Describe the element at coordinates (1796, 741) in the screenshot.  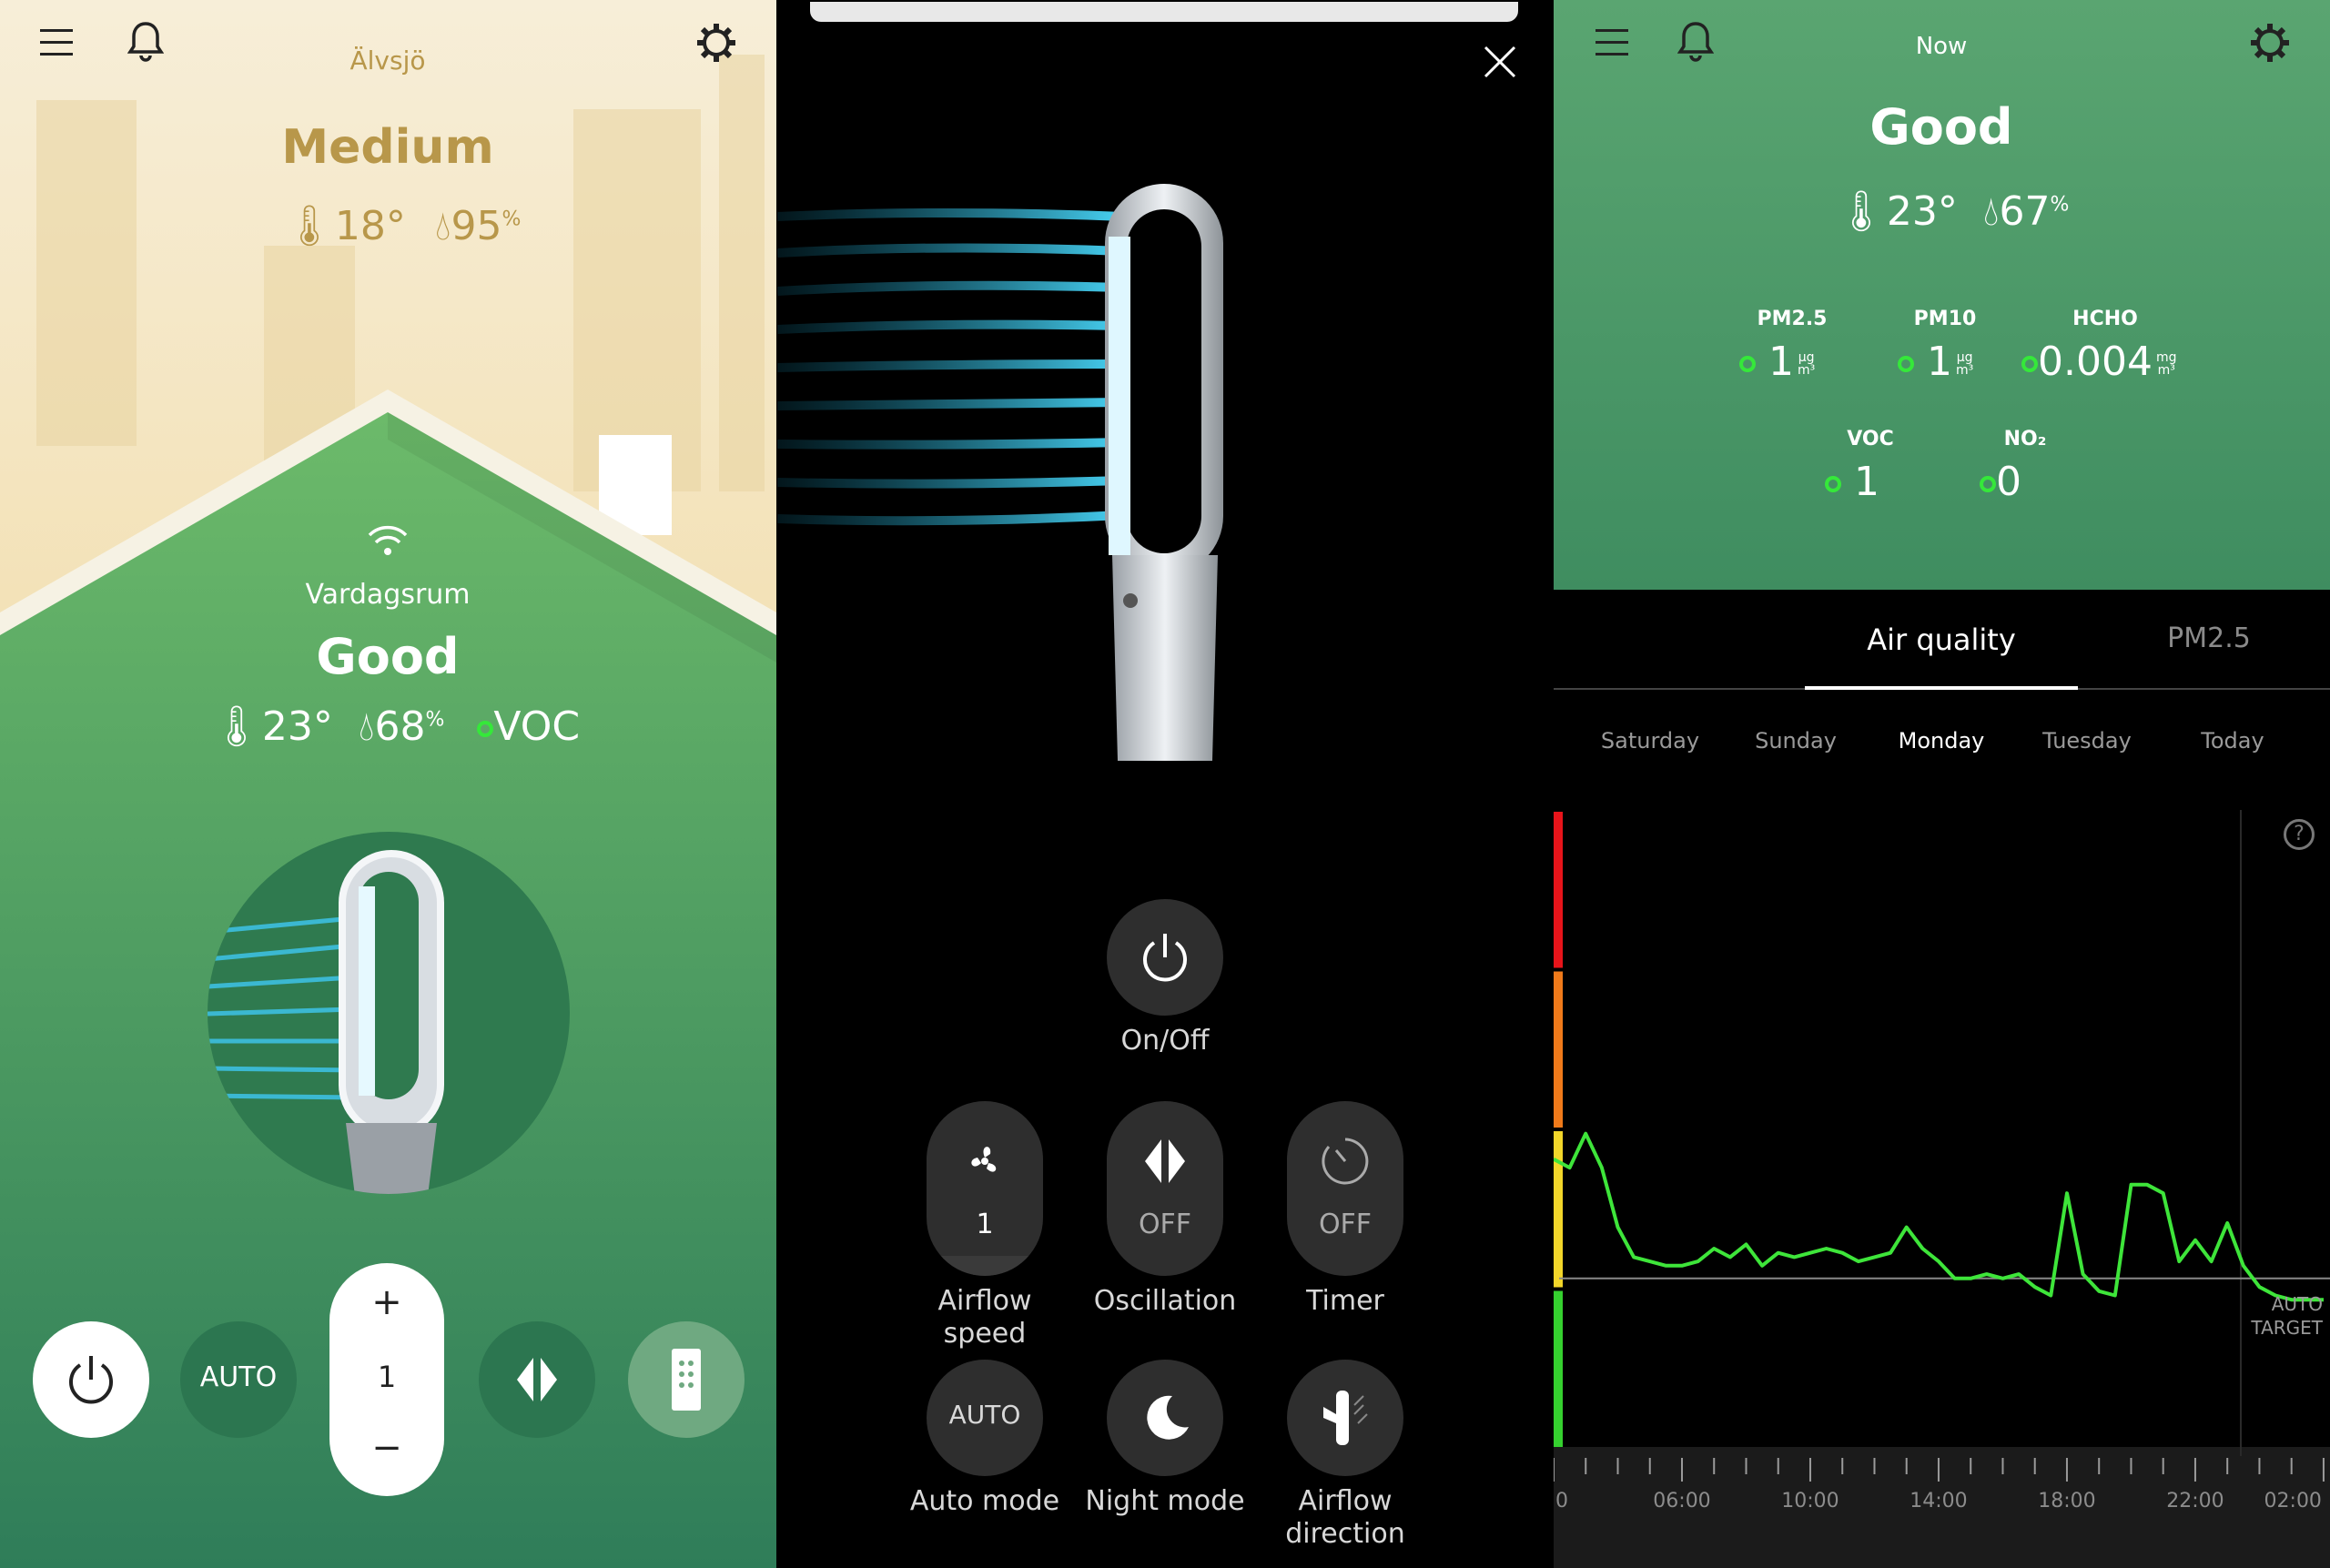
I see `day-sunday: Sunday` at that location.